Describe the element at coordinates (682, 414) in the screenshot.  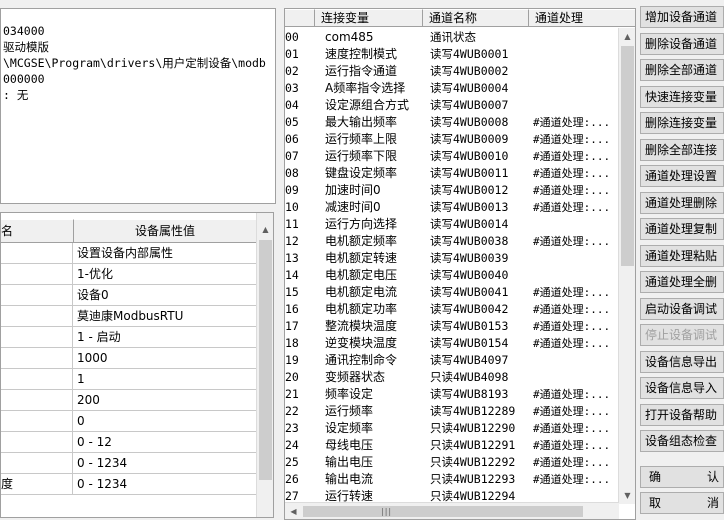
I see `action-button: 打开设备帮助` at that location.